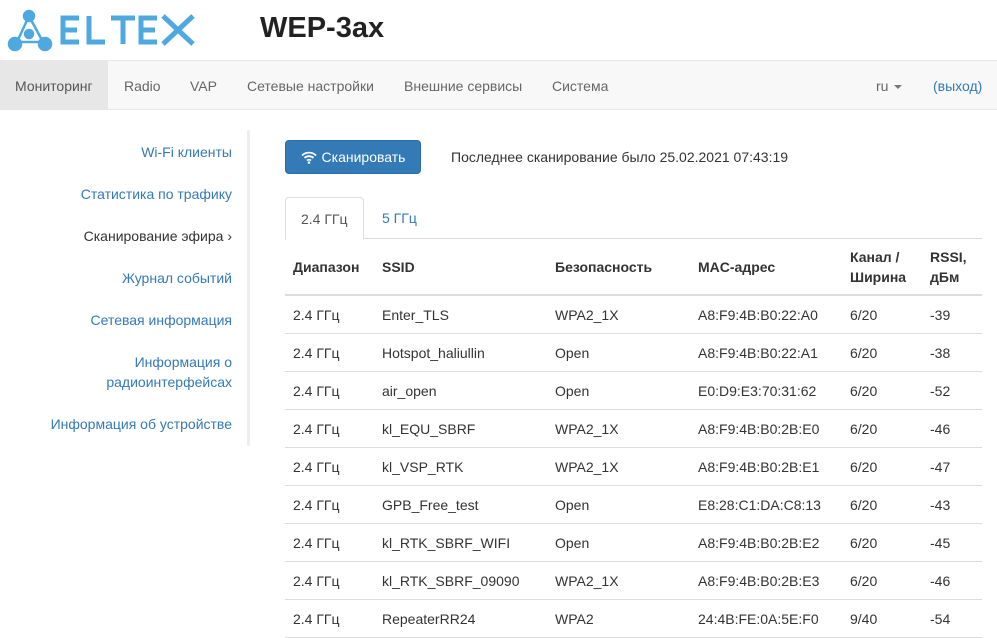 This screenshot has width=997, height=638. What do you see at coordinates (766, 314) in the screenshot?
I see `cell-mac: A8:F9:4B:B0:22:A0` at bounding box center [766, 314].